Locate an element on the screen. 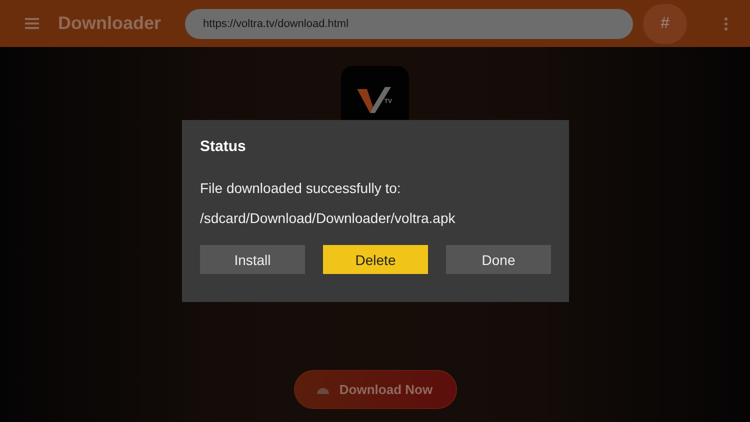  url-field: https://voltra.tv/download.html is located at coordinates (409, 23).